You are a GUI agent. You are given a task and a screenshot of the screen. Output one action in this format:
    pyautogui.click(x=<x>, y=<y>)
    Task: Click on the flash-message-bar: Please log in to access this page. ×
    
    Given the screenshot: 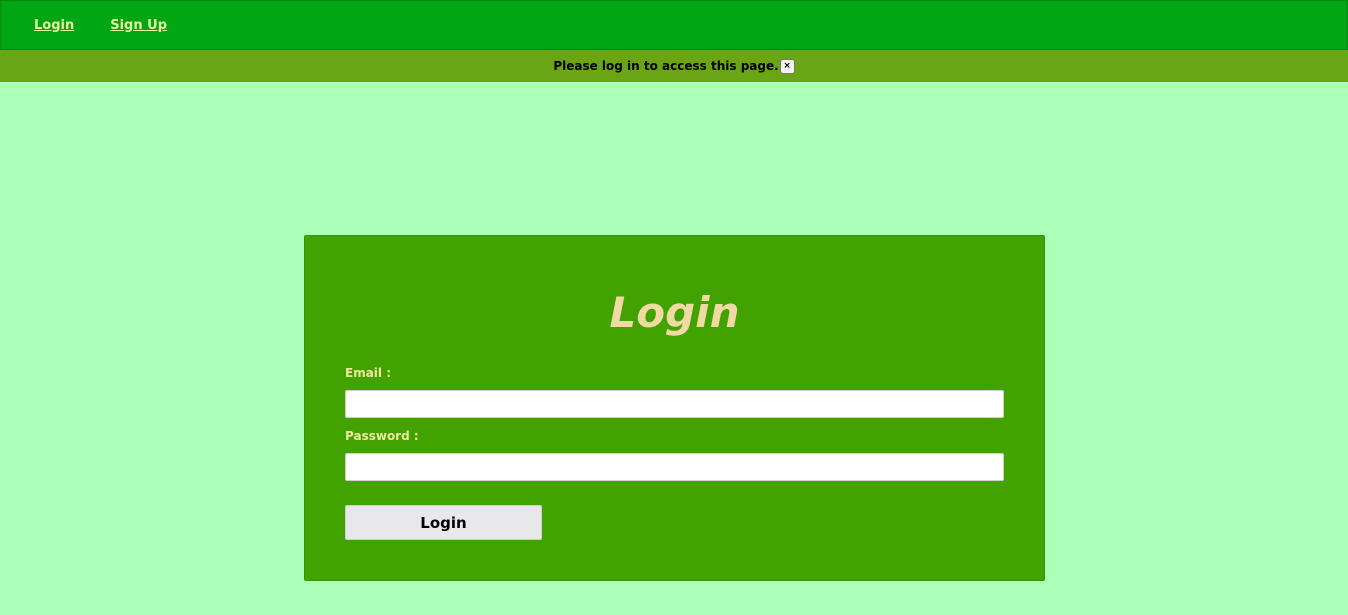 What is the action you would take?
    pyautogui.click(x=674, y=66)
    